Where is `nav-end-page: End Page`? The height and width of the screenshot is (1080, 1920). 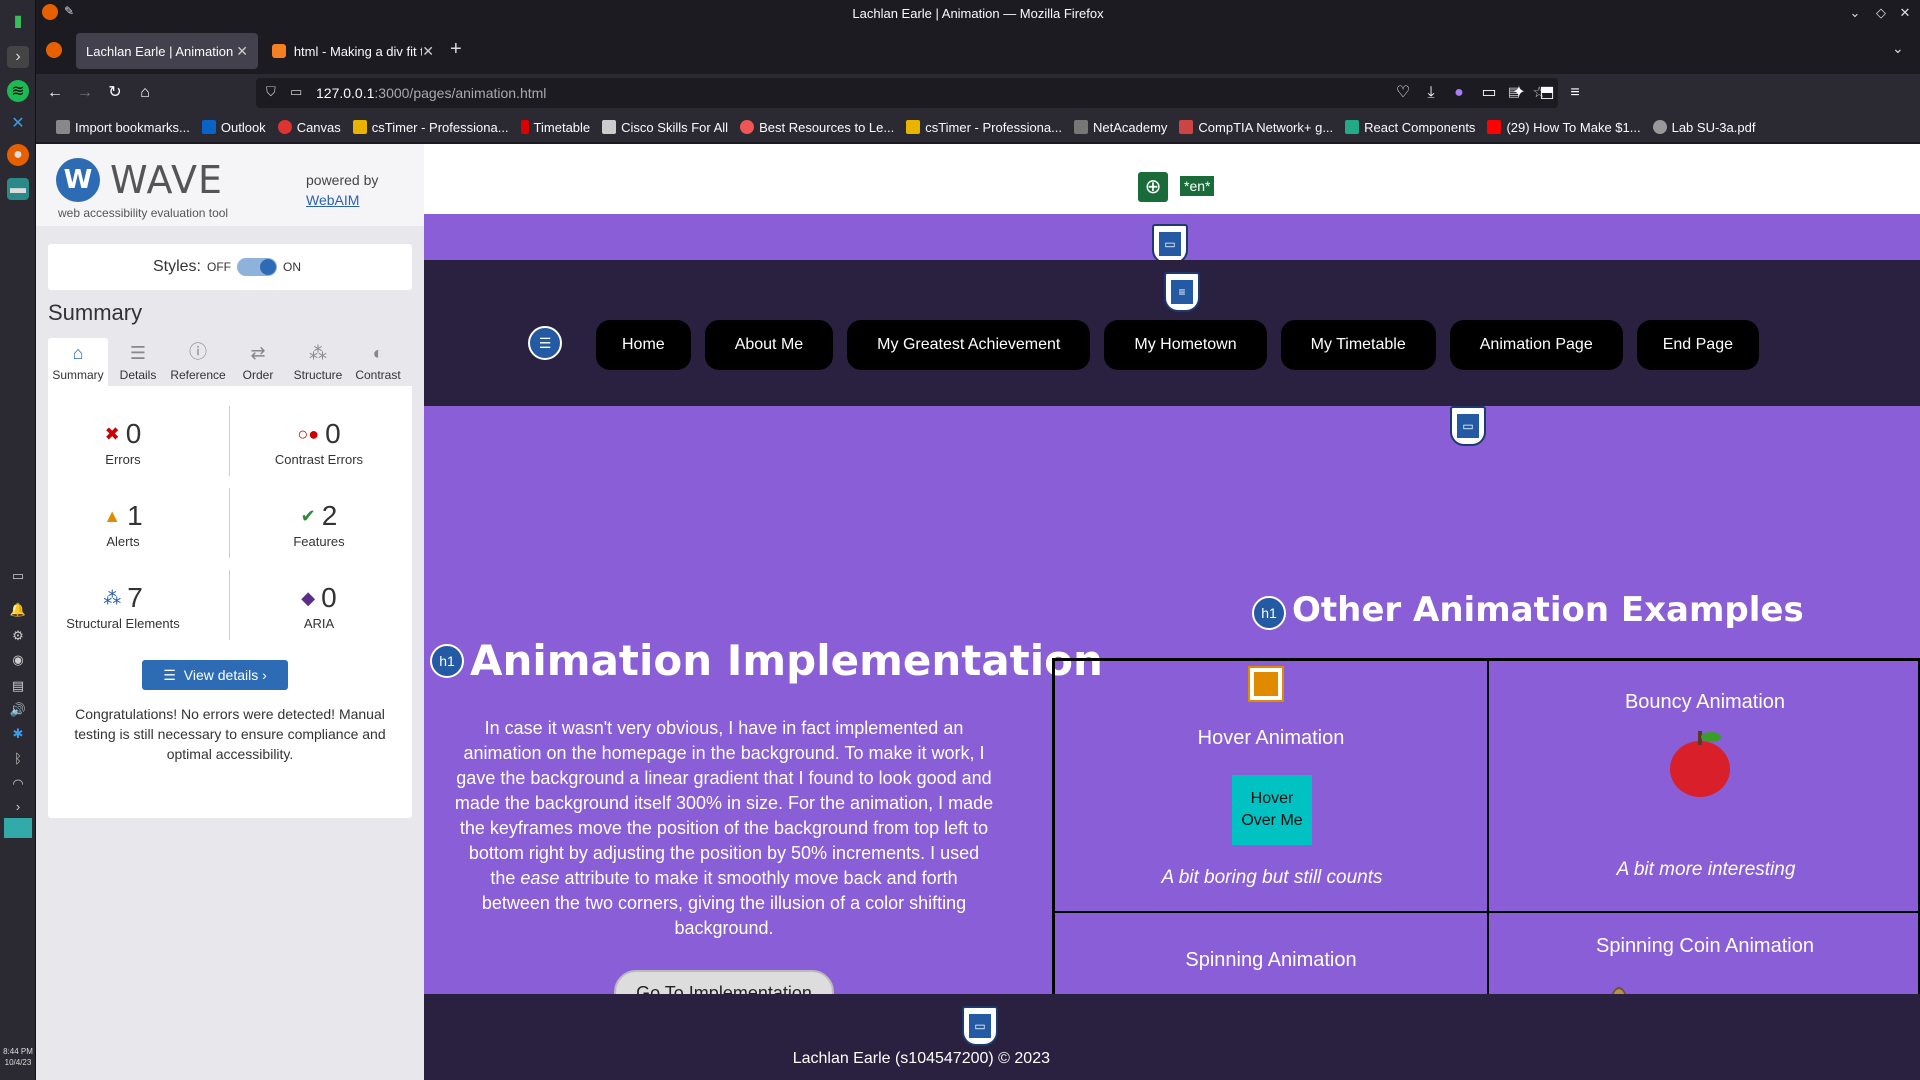
nav-end-page: End Page is located at coordinates (1697, 345).